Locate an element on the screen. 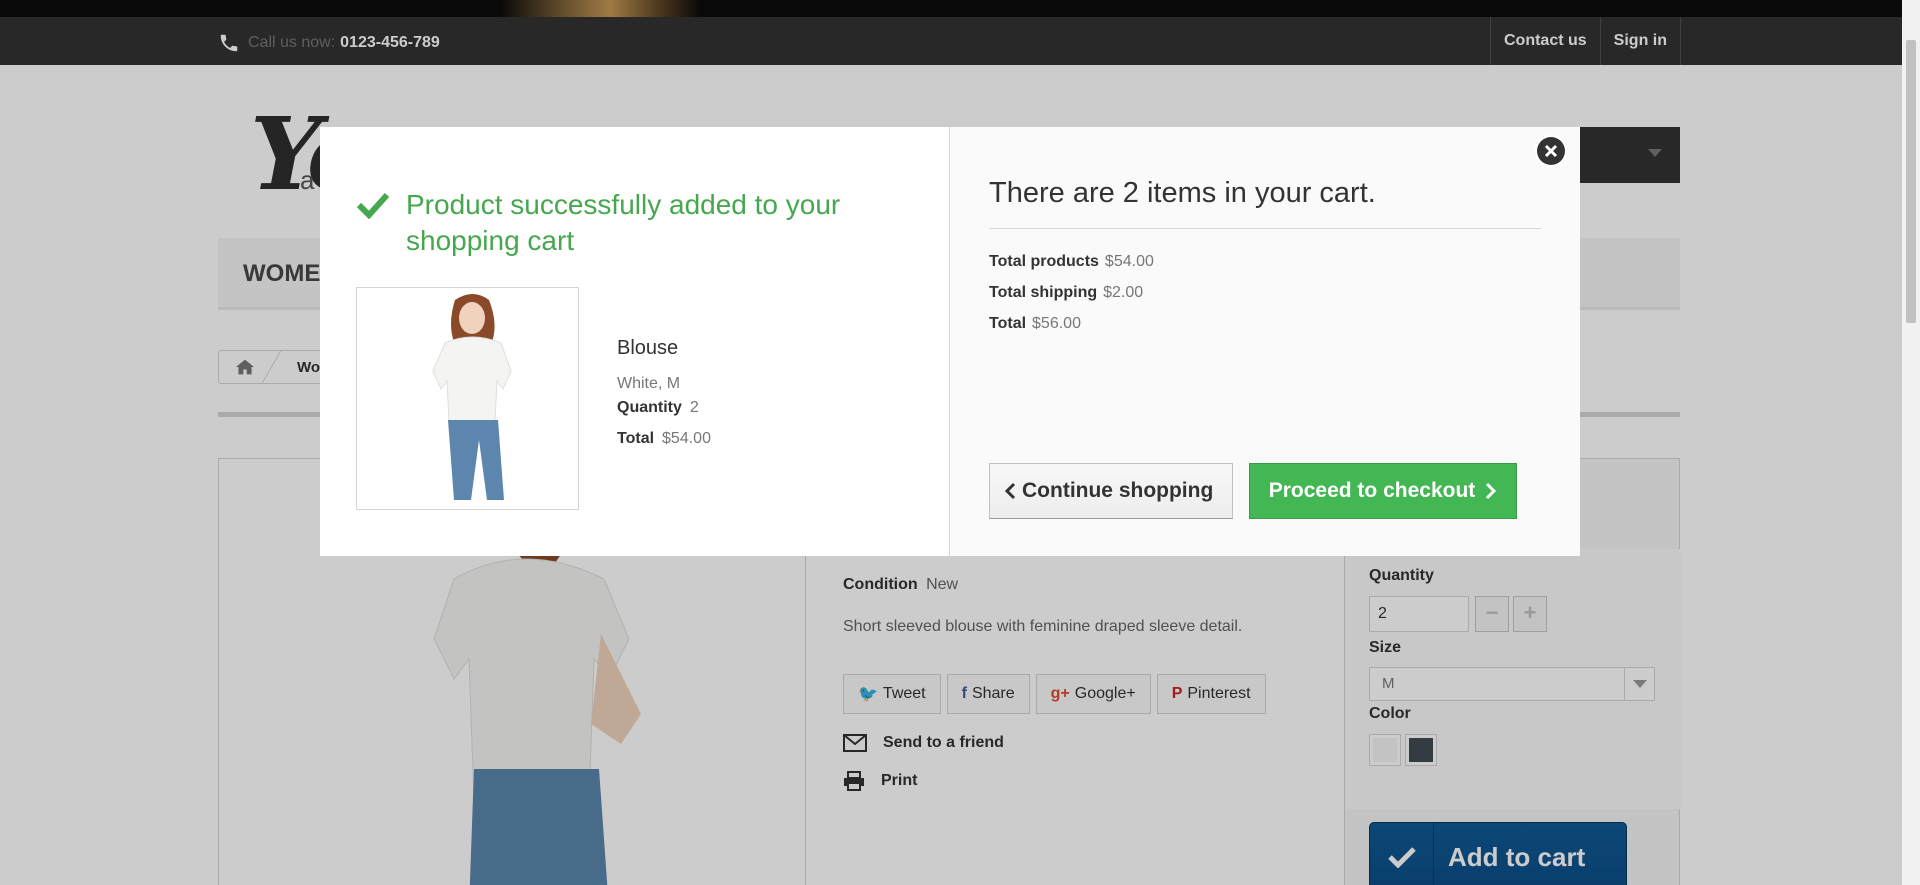  total-products-row: Total products $54.00 is located at coordinates (1071, 262).